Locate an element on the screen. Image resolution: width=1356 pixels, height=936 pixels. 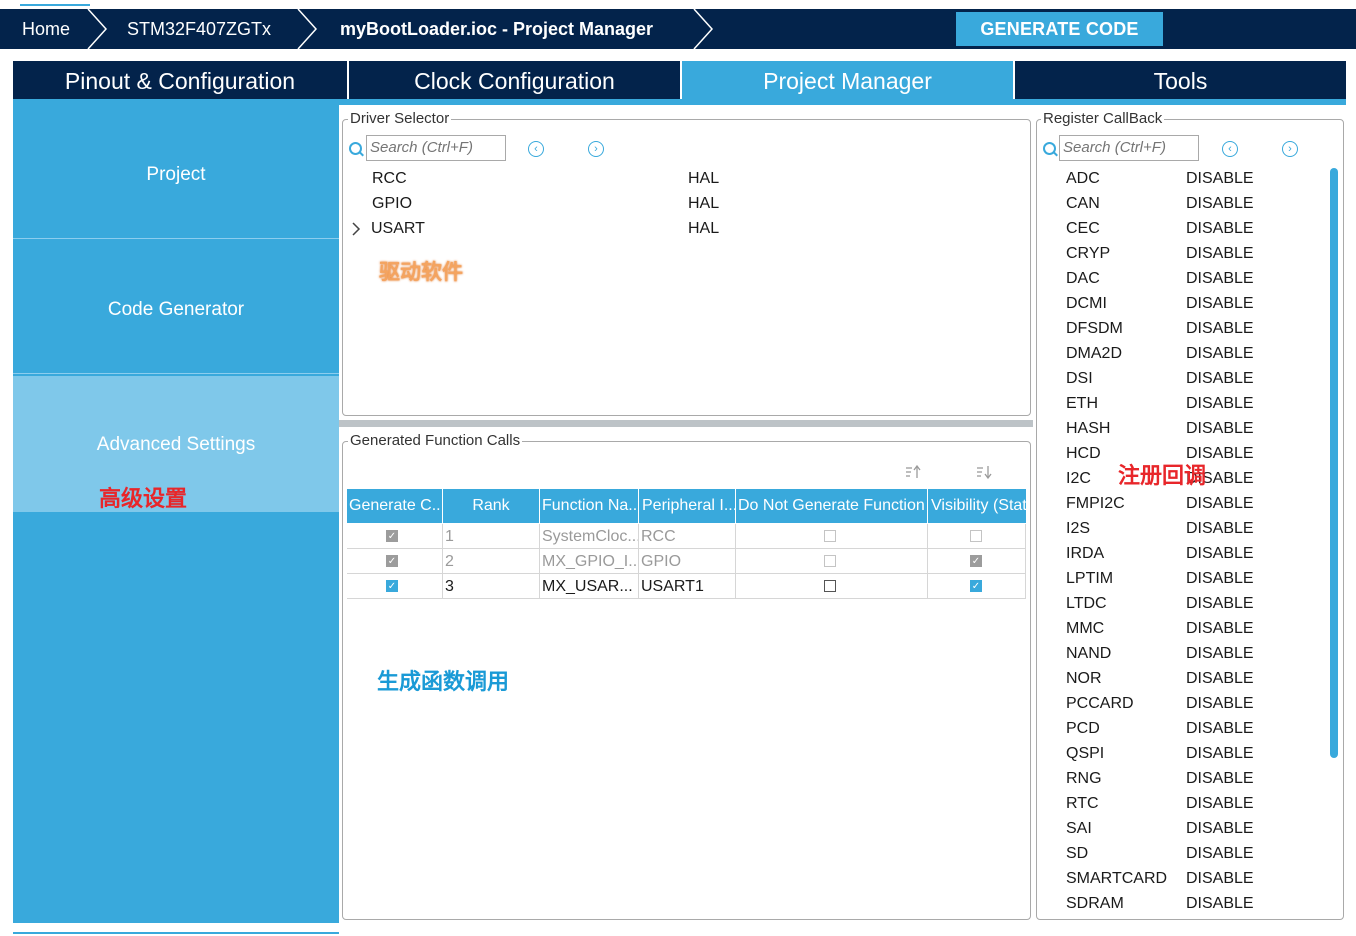
sort-ascending-icon is located at coordinates (913, 472).